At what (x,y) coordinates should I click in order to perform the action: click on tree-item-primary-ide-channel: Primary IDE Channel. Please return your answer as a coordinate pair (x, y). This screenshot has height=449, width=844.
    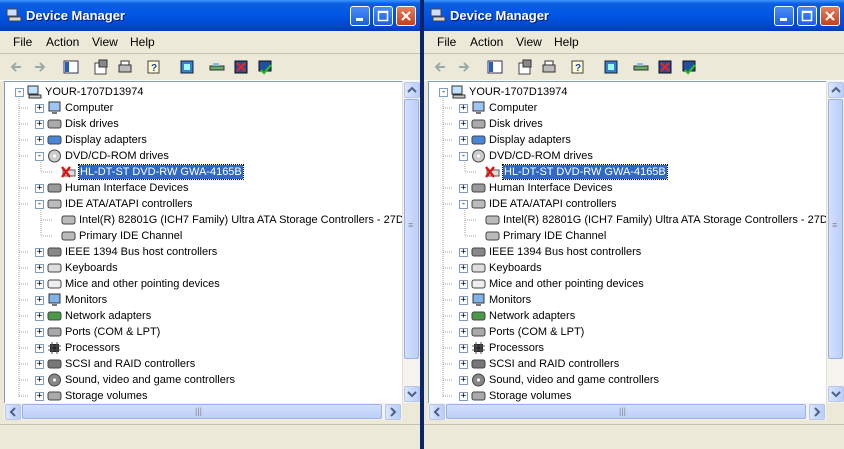
    Looking at the image, I should click on (204, 236).